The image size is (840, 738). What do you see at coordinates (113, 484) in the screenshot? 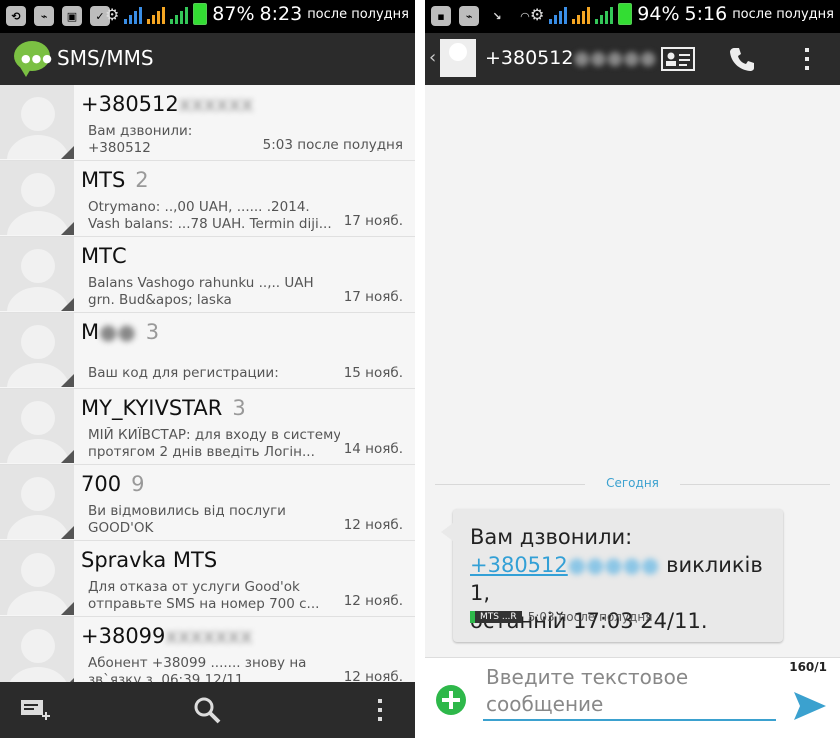
I see `conversation-name: 700 9` at bounding box center [113, 484].